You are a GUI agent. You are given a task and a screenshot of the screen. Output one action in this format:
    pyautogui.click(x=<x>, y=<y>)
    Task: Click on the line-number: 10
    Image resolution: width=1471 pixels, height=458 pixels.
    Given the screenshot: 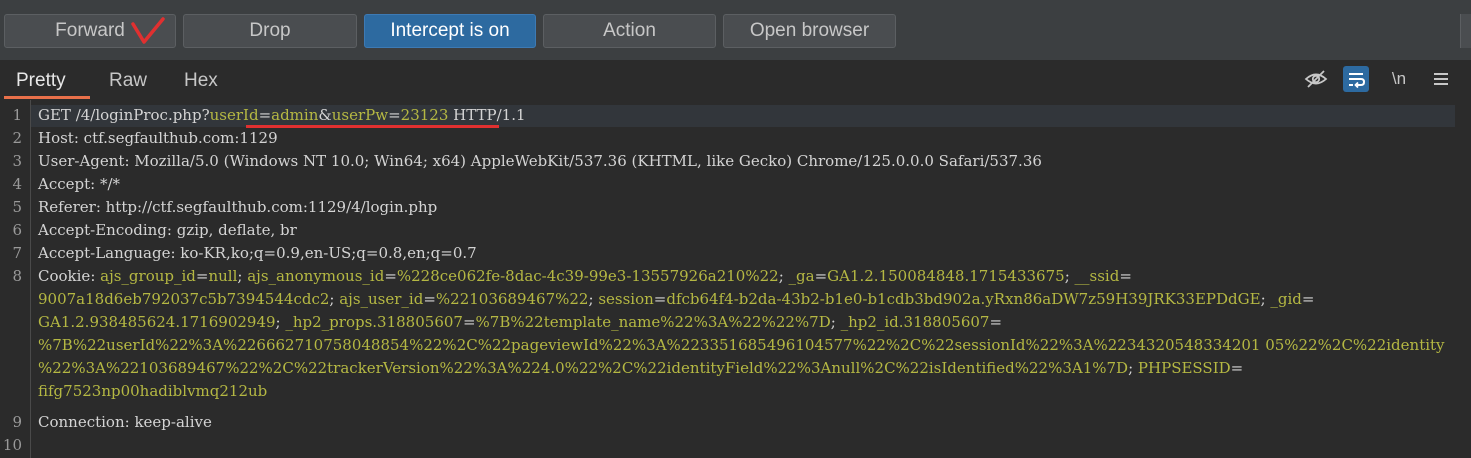 What is the action you would take?
    pyautogui.click(x=12, y=445)
    